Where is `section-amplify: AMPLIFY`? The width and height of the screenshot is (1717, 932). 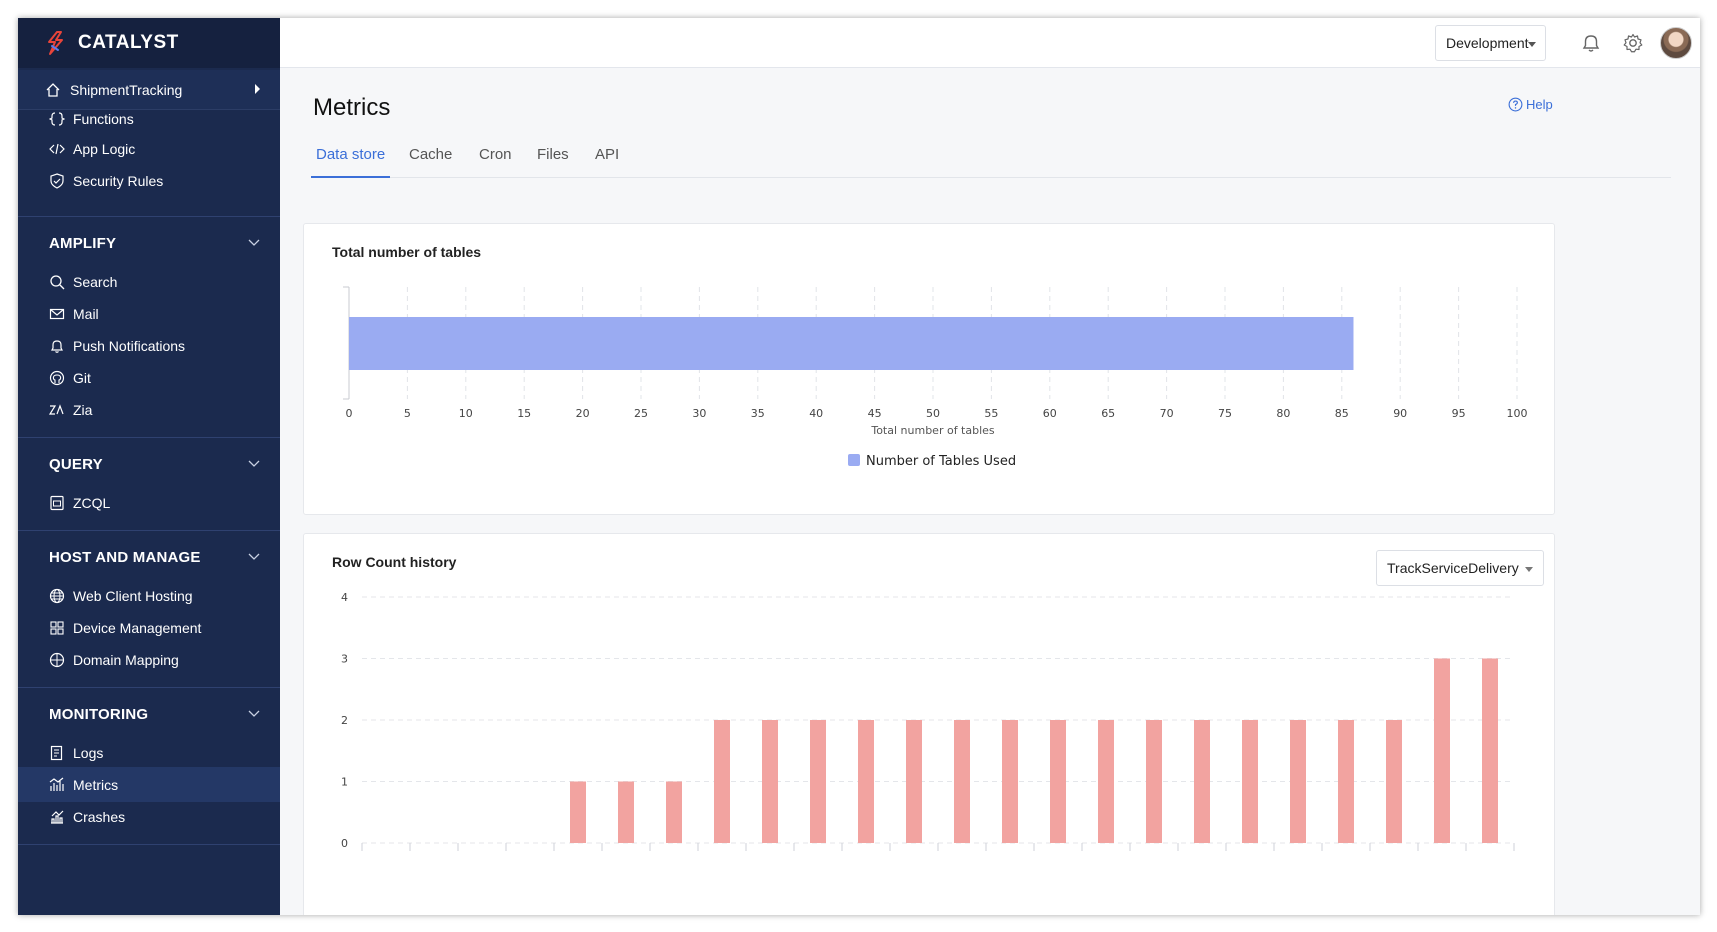 section-amplify: AMPLIFY is located at coordinates (149, 243).